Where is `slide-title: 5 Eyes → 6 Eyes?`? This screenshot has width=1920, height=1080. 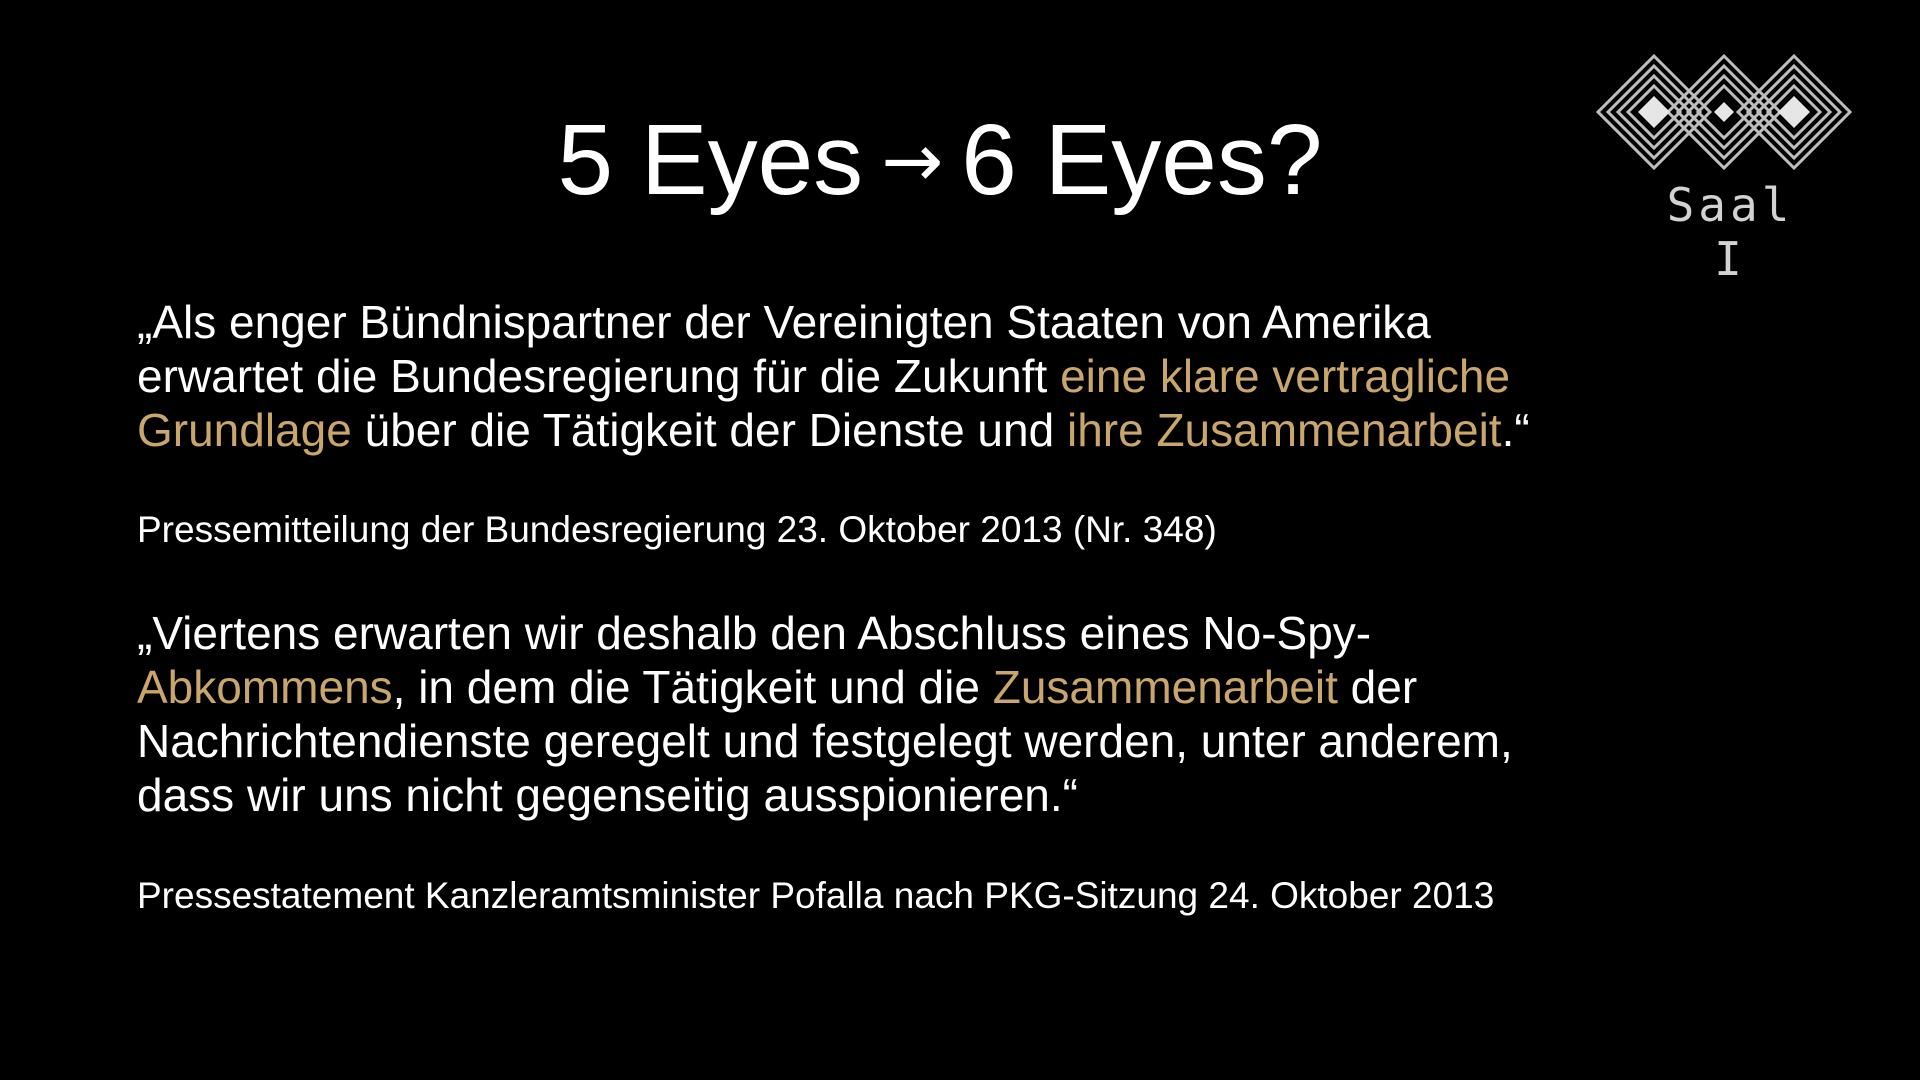 slide-title: 5 Eyes → 6 Eyes? is located at coordinates (940, 160).